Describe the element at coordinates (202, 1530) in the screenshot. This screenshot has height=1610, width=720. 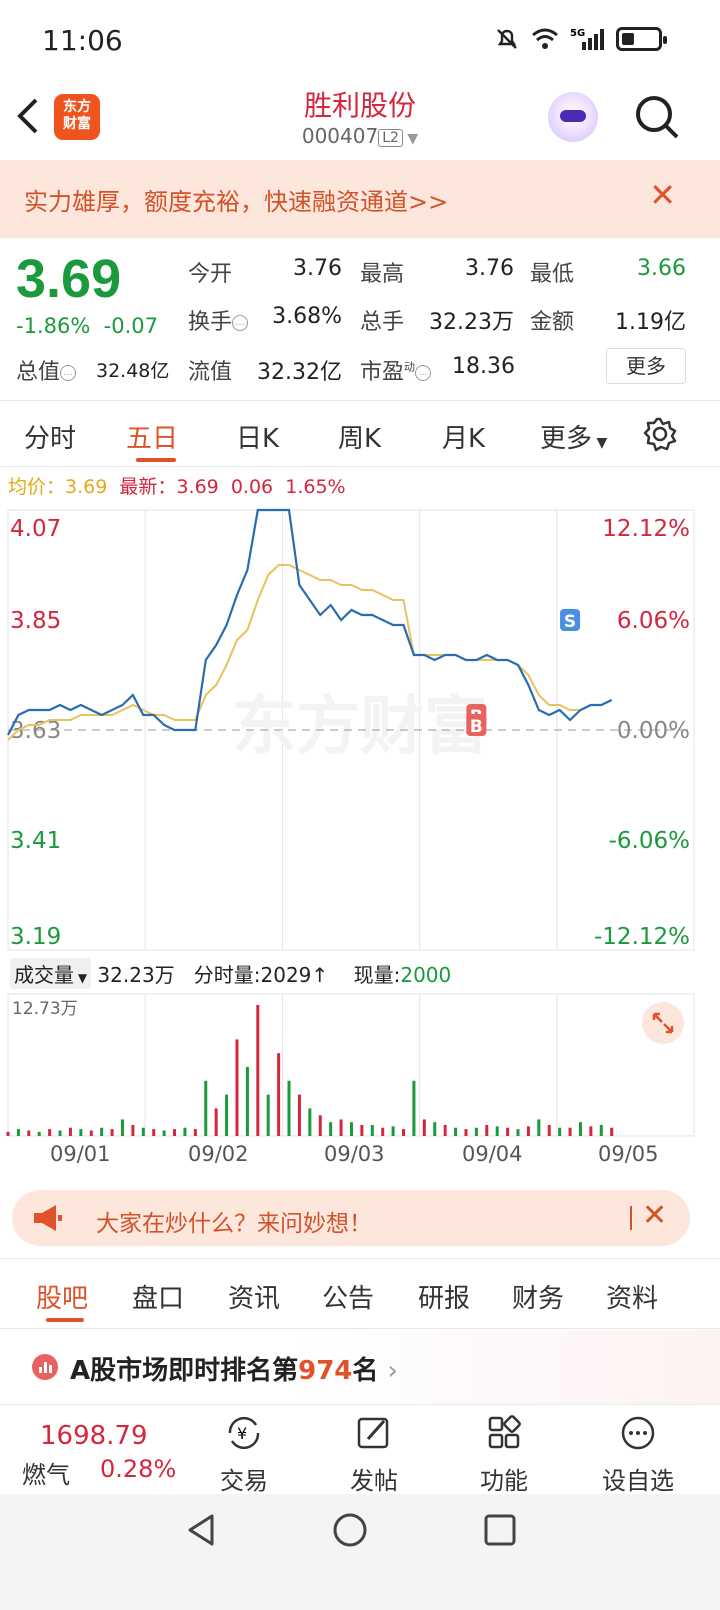
I see `nav-back-icon` at that location.